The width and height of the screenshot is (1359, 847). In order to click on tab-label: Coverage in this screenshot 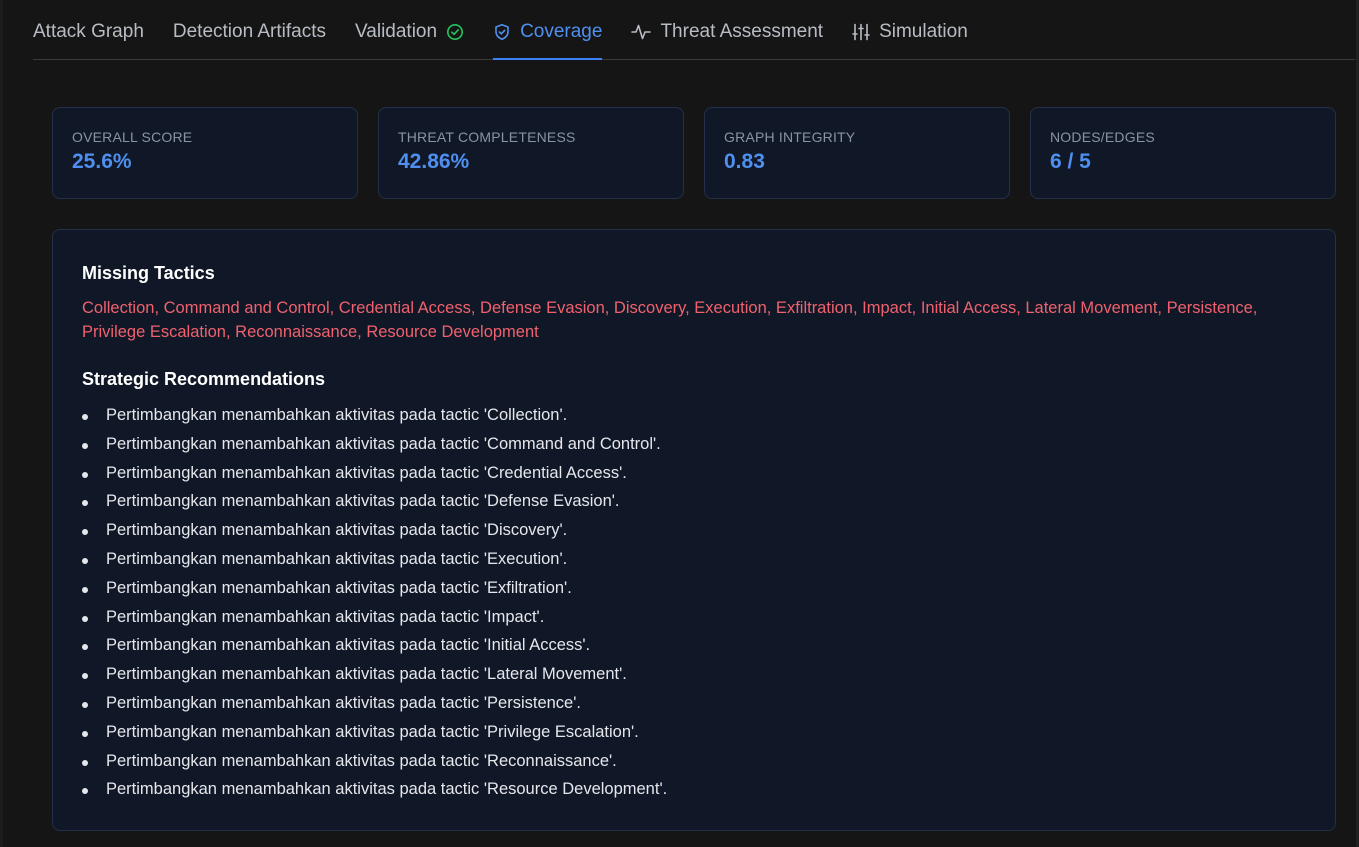, I will do `click(561, 31)`.